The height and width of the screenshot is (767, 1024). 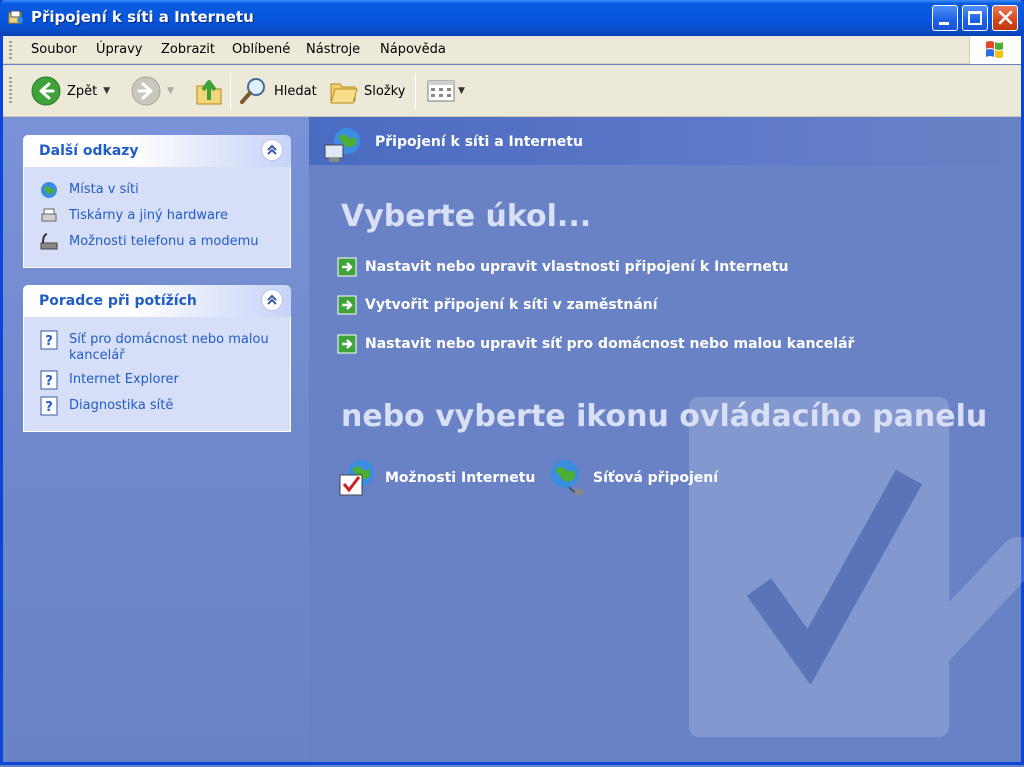 What do you see at coordinates (461, 91) in the screenshot?
I see `views-dropdown-icon: ▼` at bounding box center [461, 91].